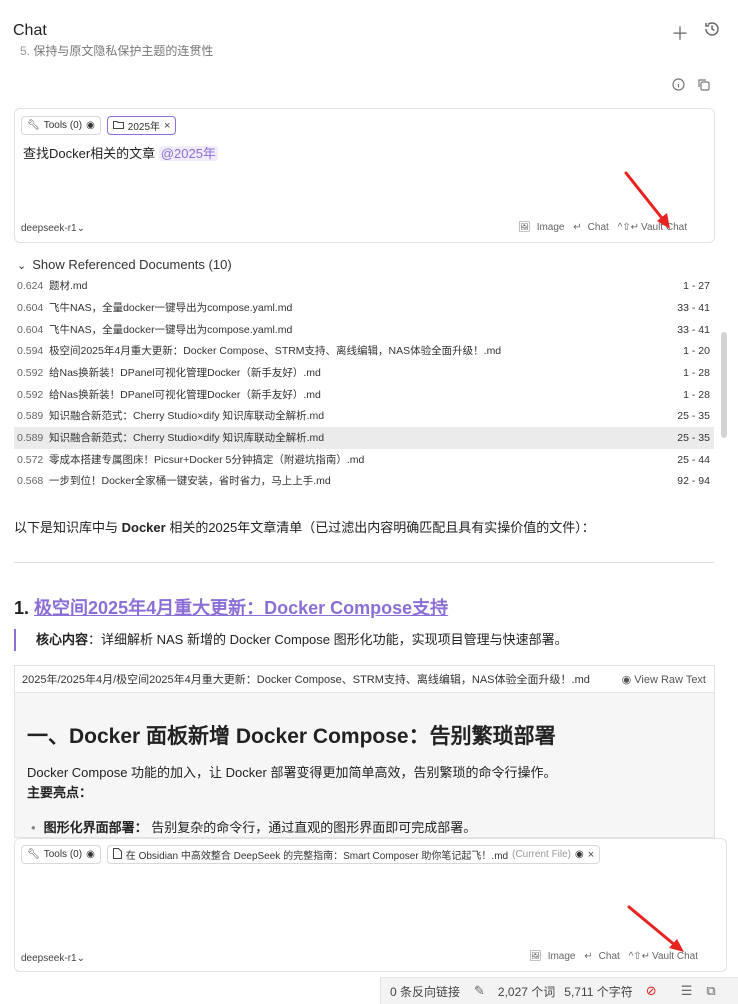 This screenshot has height=1004, width=738. I want to click on word-count: 2,027 个词, so click(526, 991).